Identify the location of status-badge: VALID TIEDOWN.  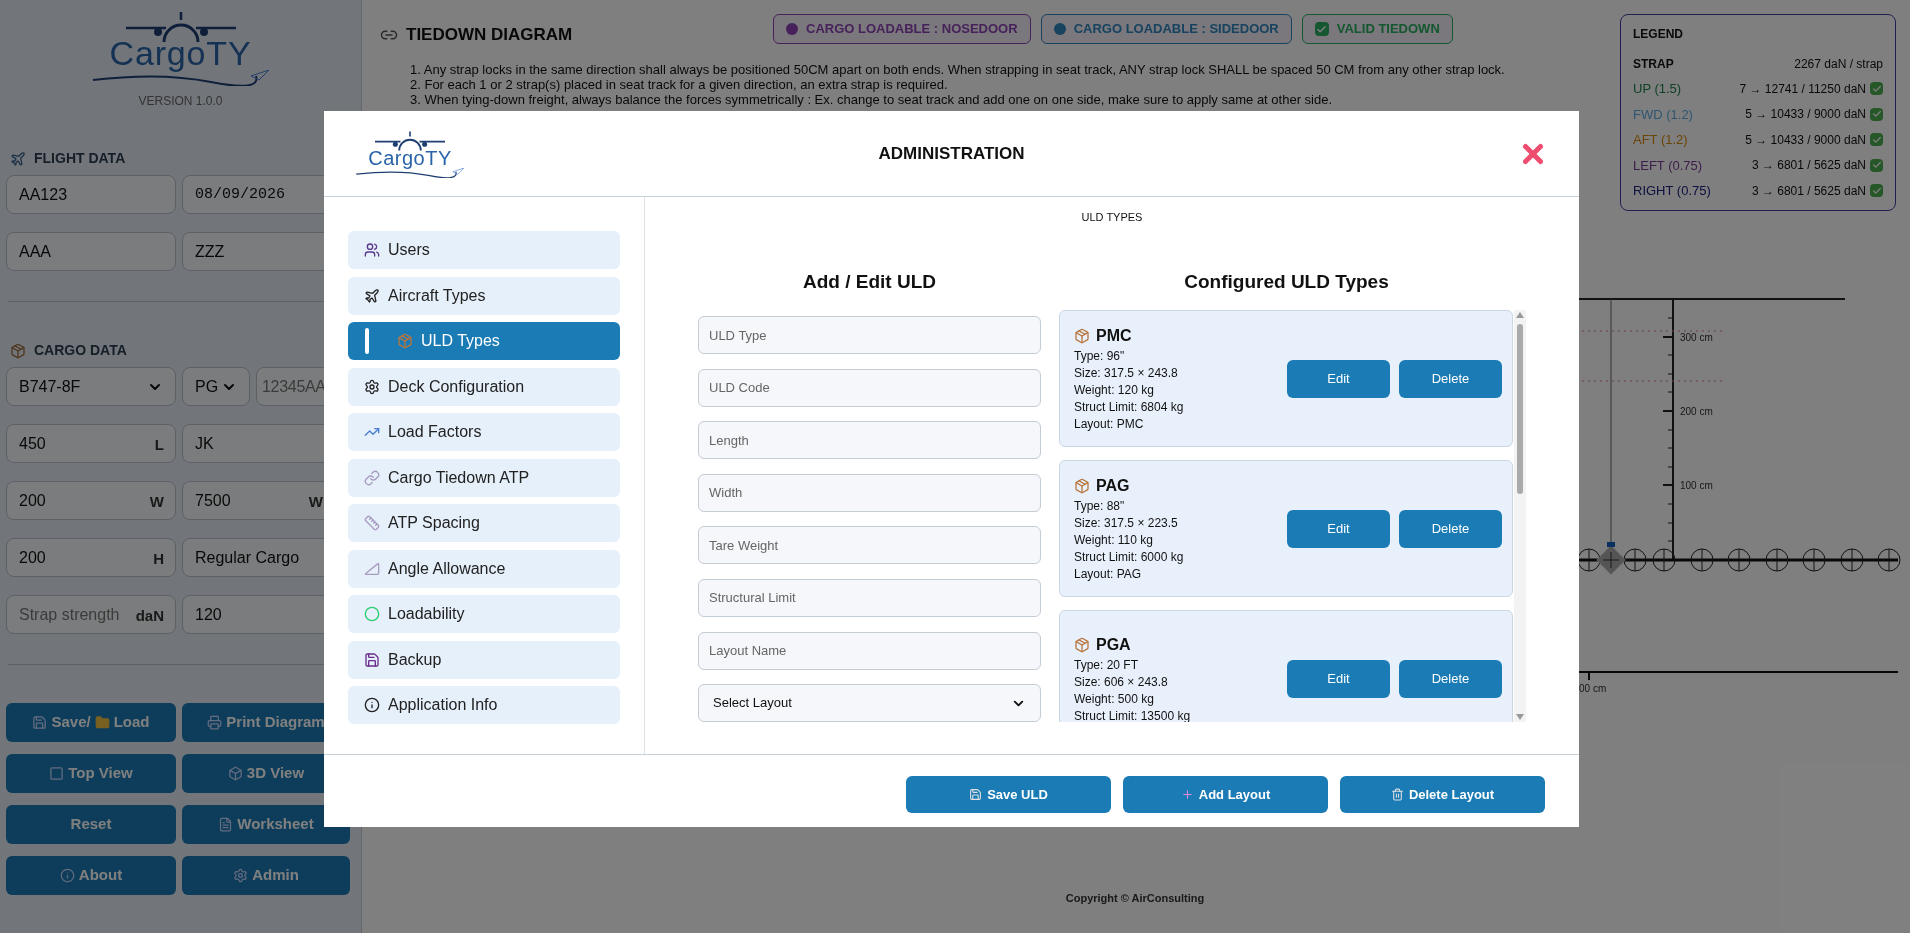
(1377, 29).